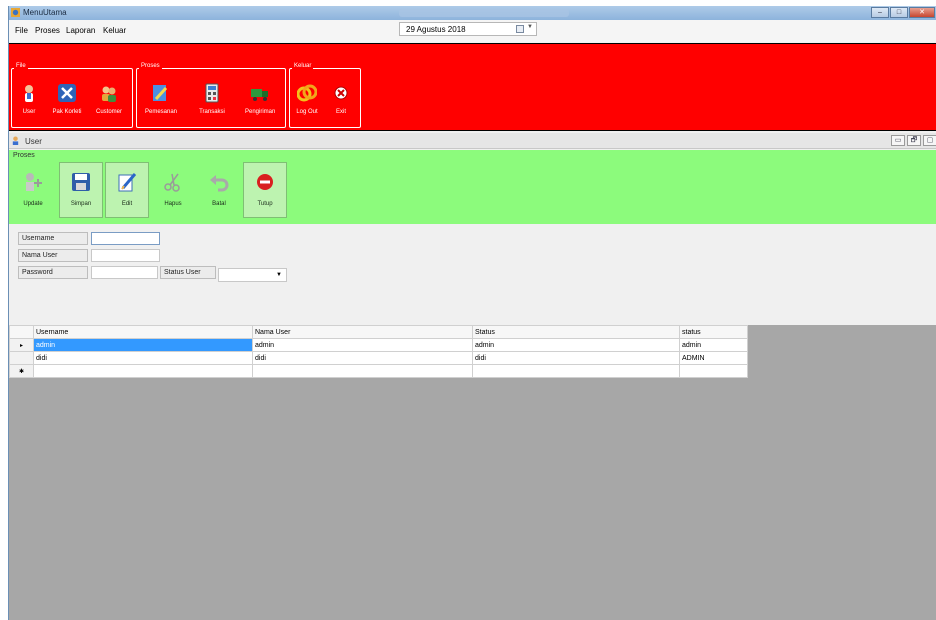 The width and height of the screenshot is (936, 620). I want to click on minimize-button: –, so click(880, 12).